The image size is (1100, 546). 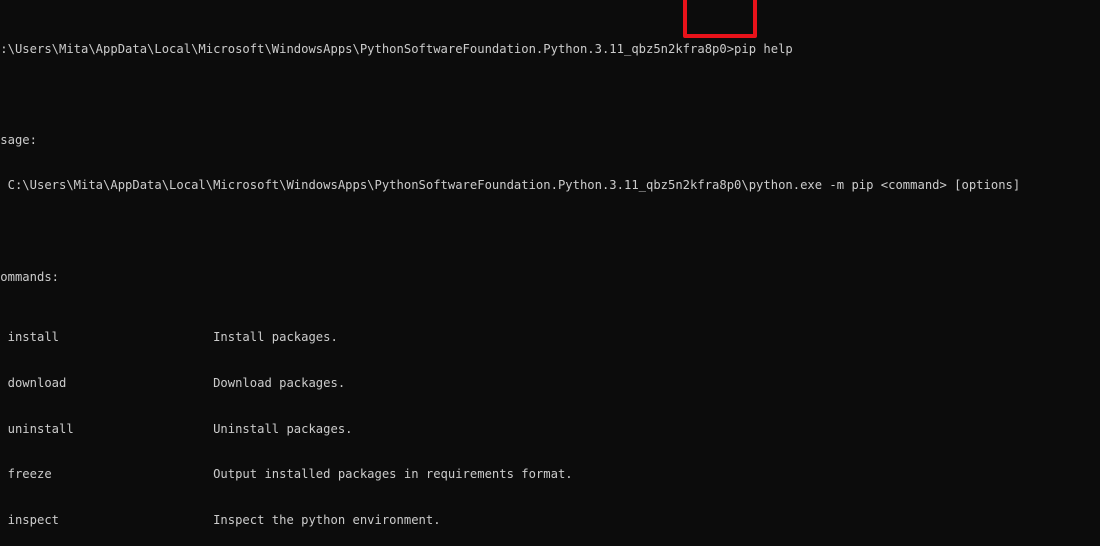 I want to click on usage-heading: Usage:, so click(x=18, y=139).